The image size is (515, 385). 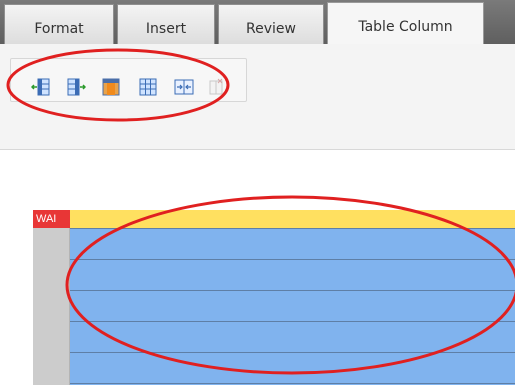 I want to click on tab-review: Review, so click(x=271, y=24).